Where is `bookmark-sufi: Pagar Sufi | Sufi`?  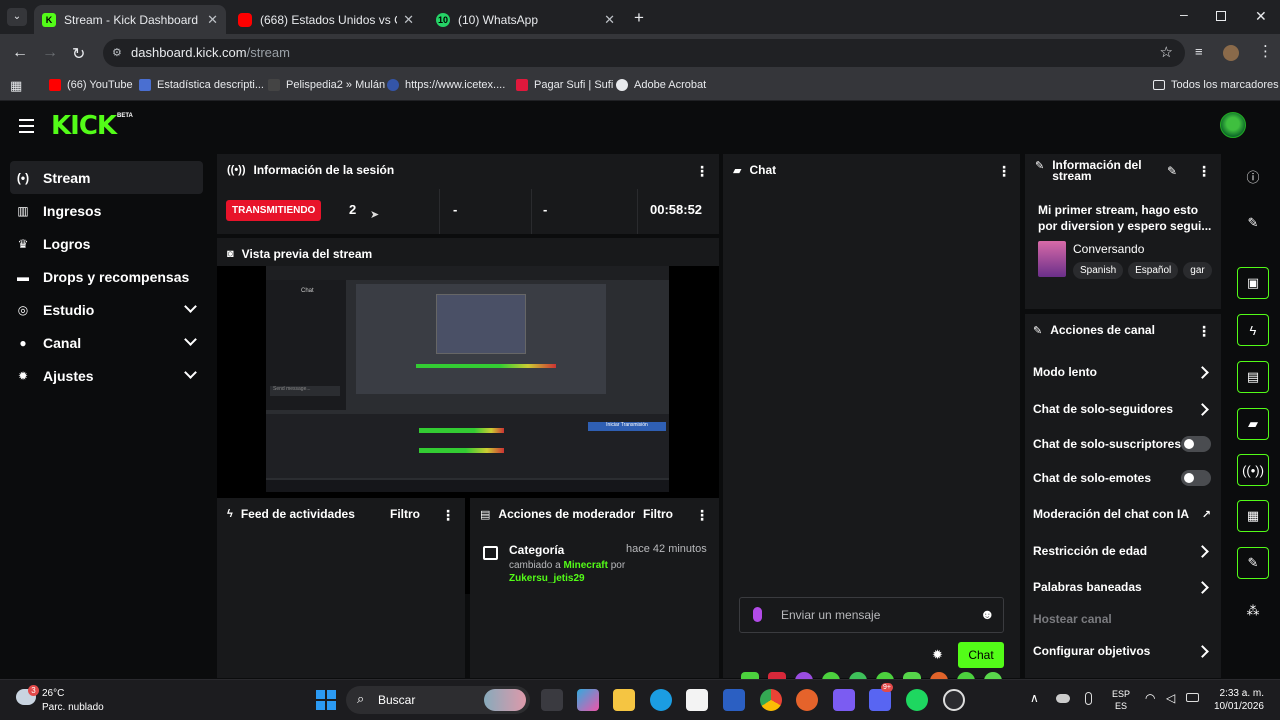
bookmark-sufi: Pagar Sufi | Sufi is located at coordinates (564, 85).